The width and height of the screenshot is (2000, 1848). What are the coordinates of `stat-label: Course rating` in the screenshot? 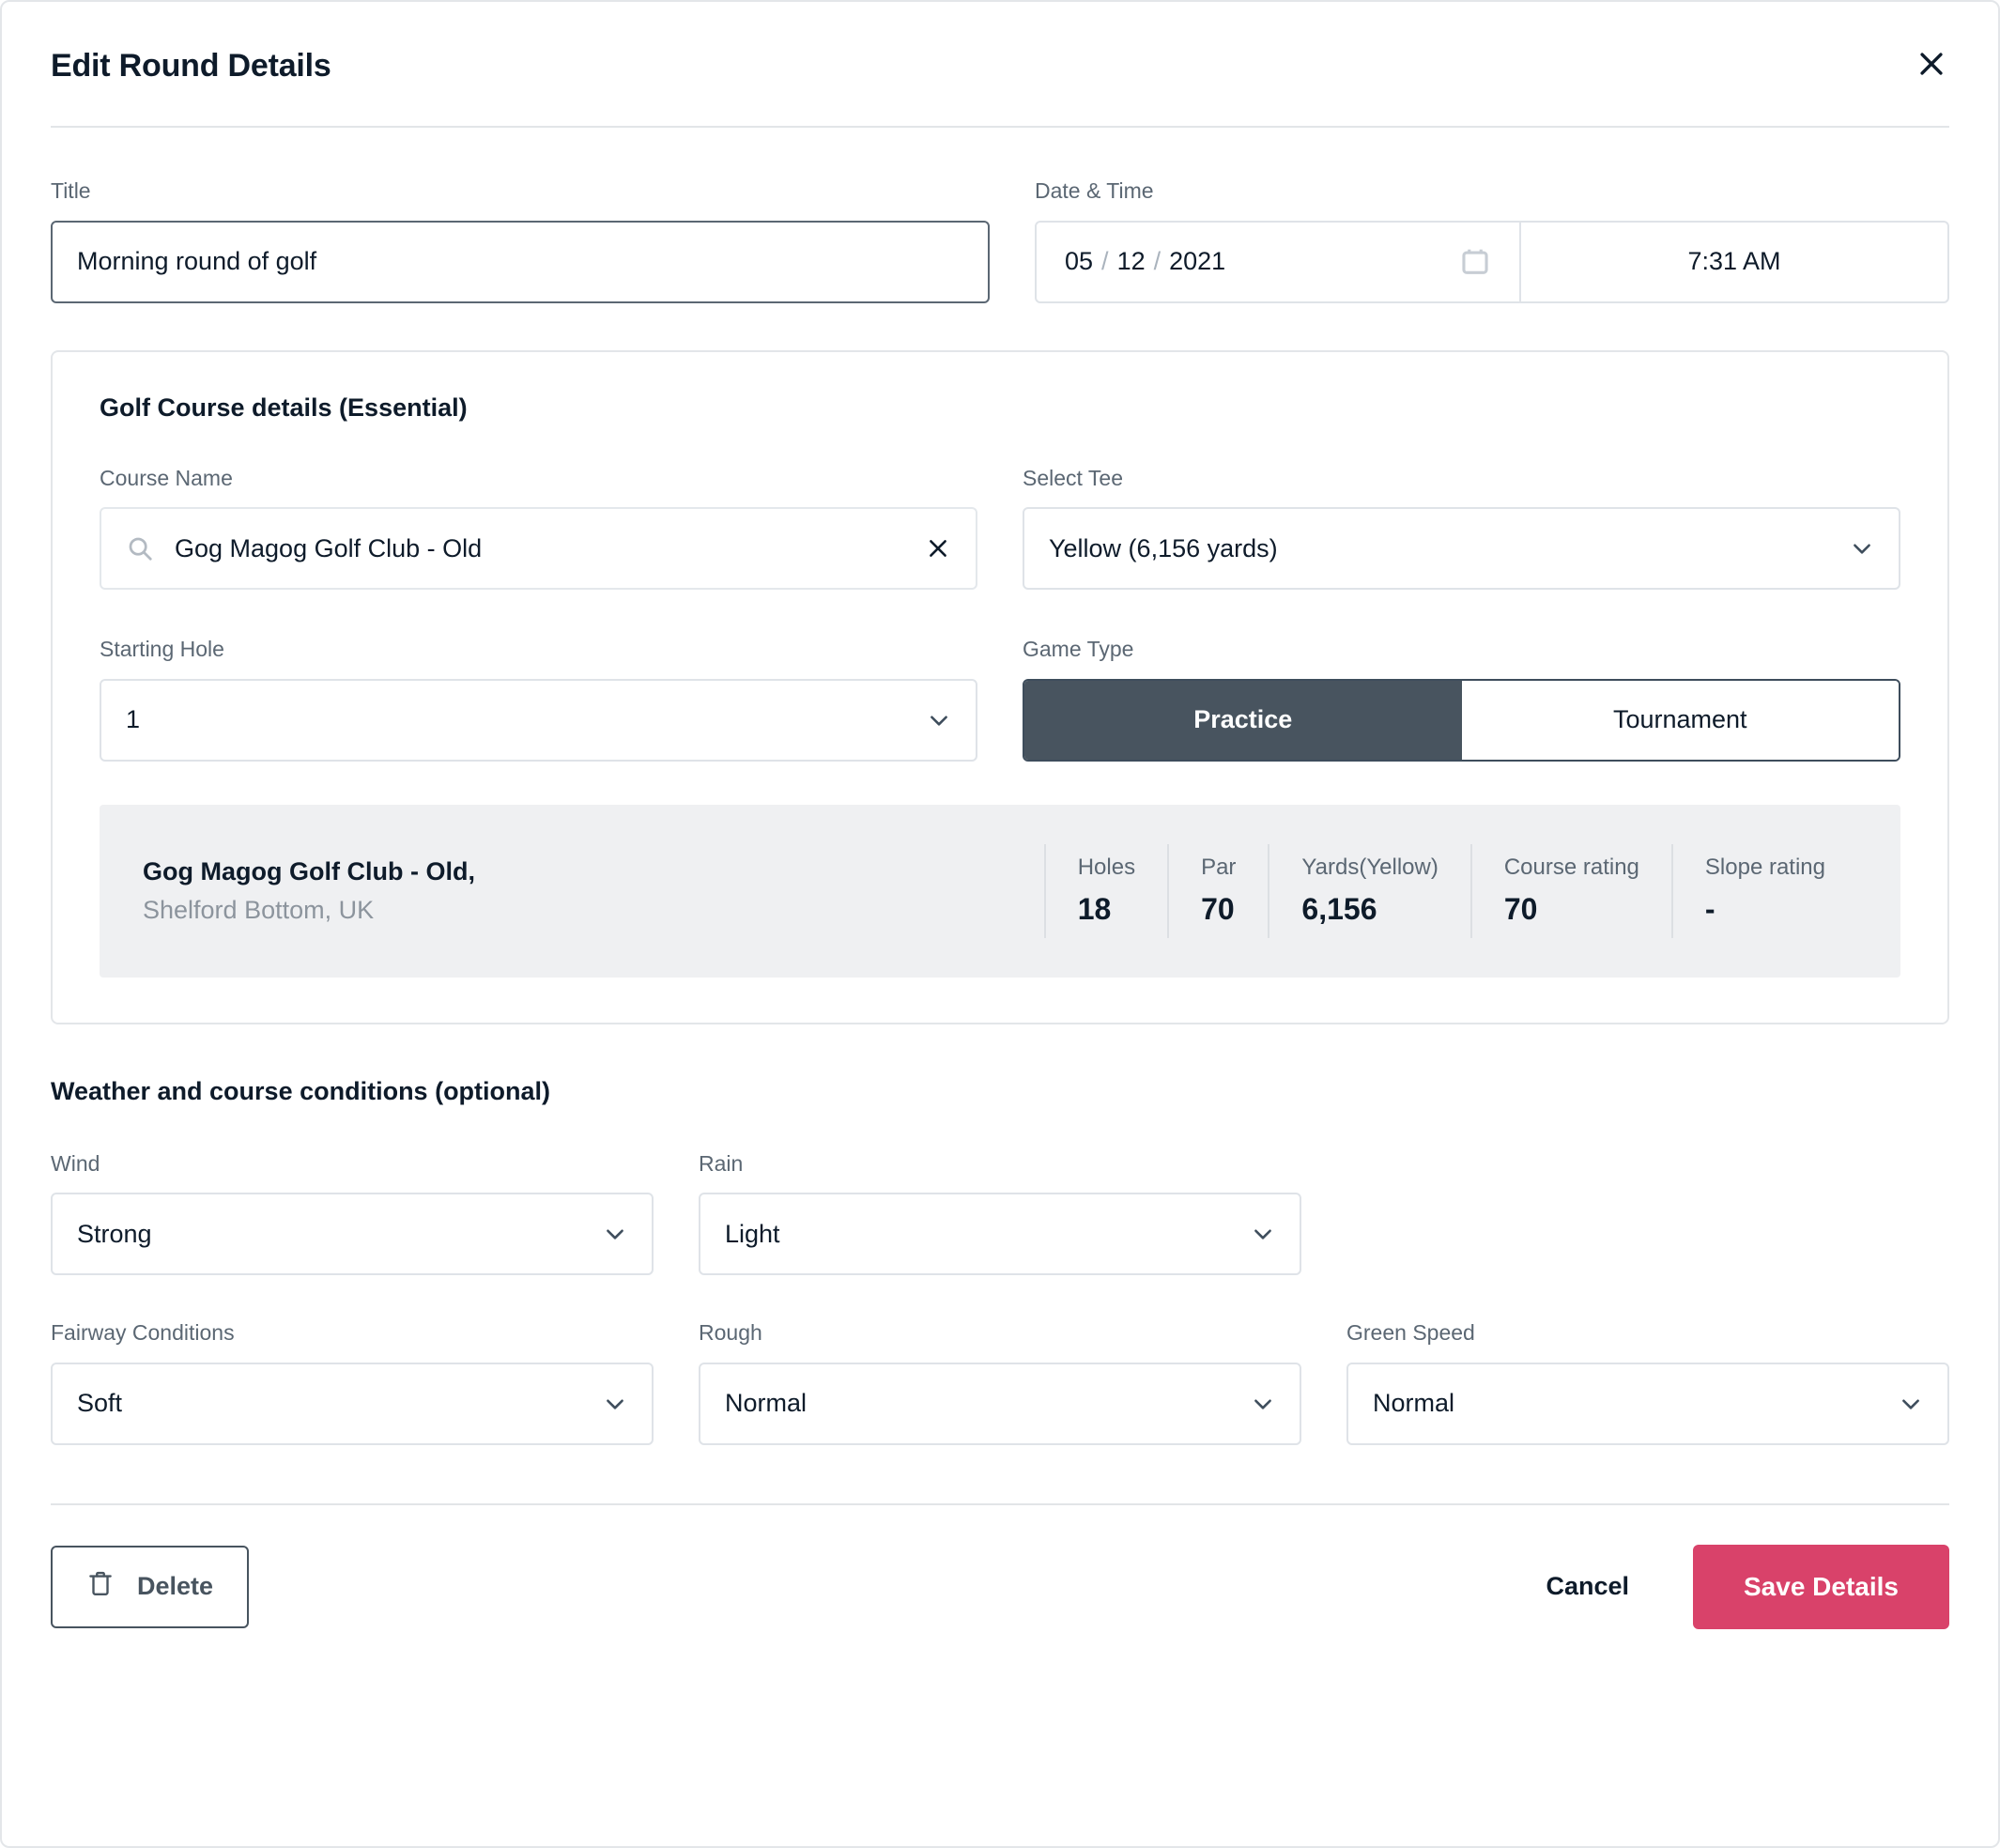 It's located at (1571, 868).